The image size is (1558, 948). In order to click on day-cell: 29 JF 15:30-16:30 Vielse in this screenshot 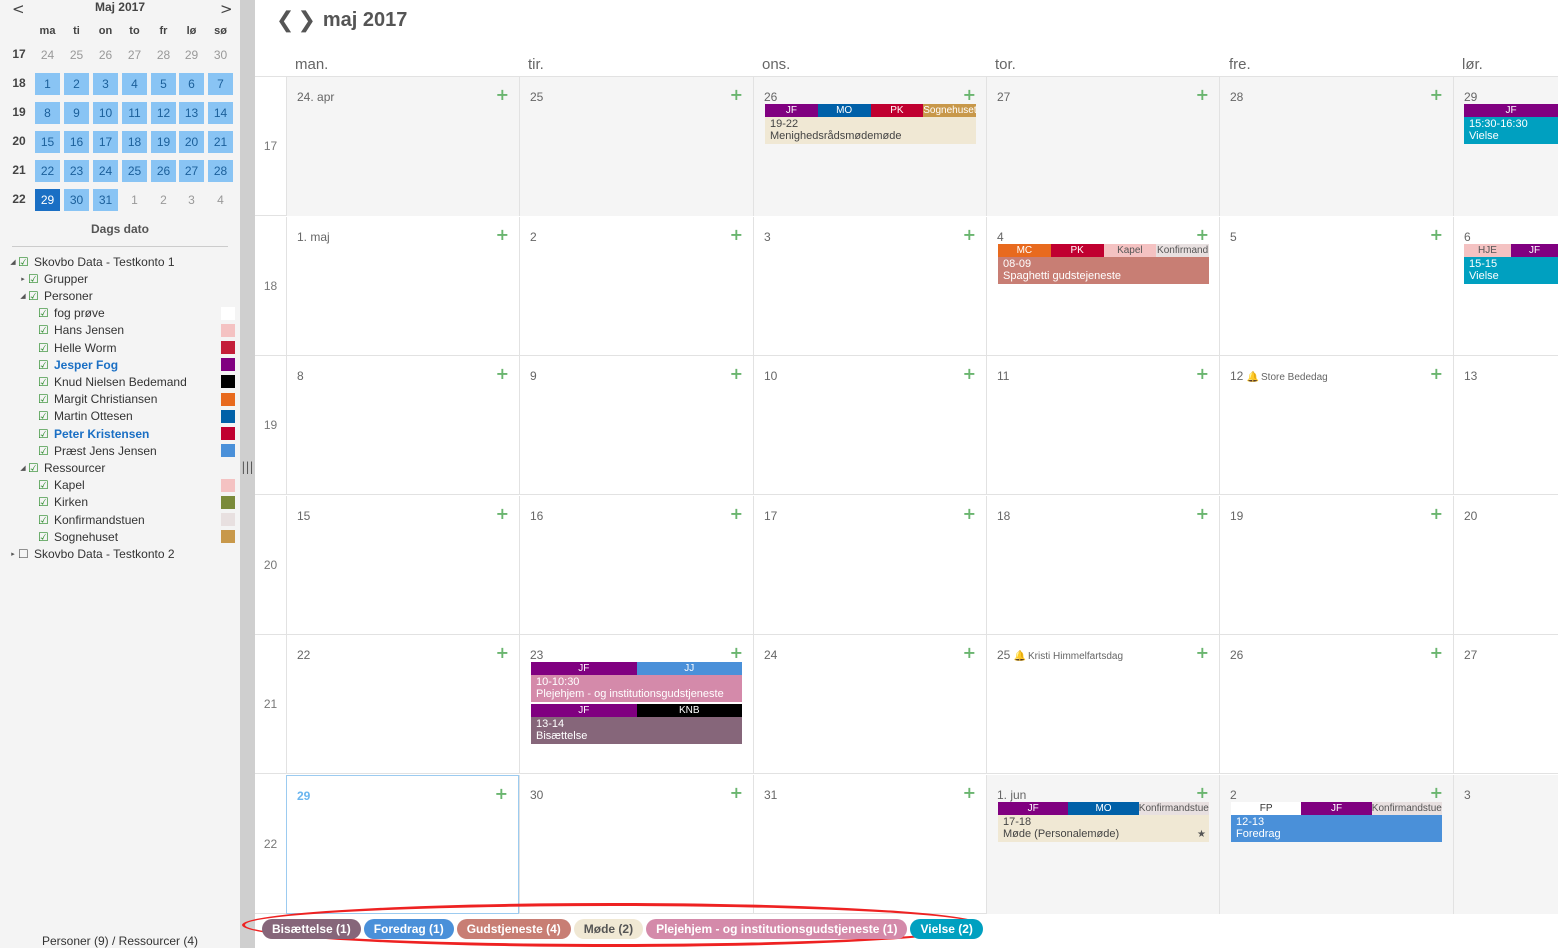, I will do `click(1505, 146)`.